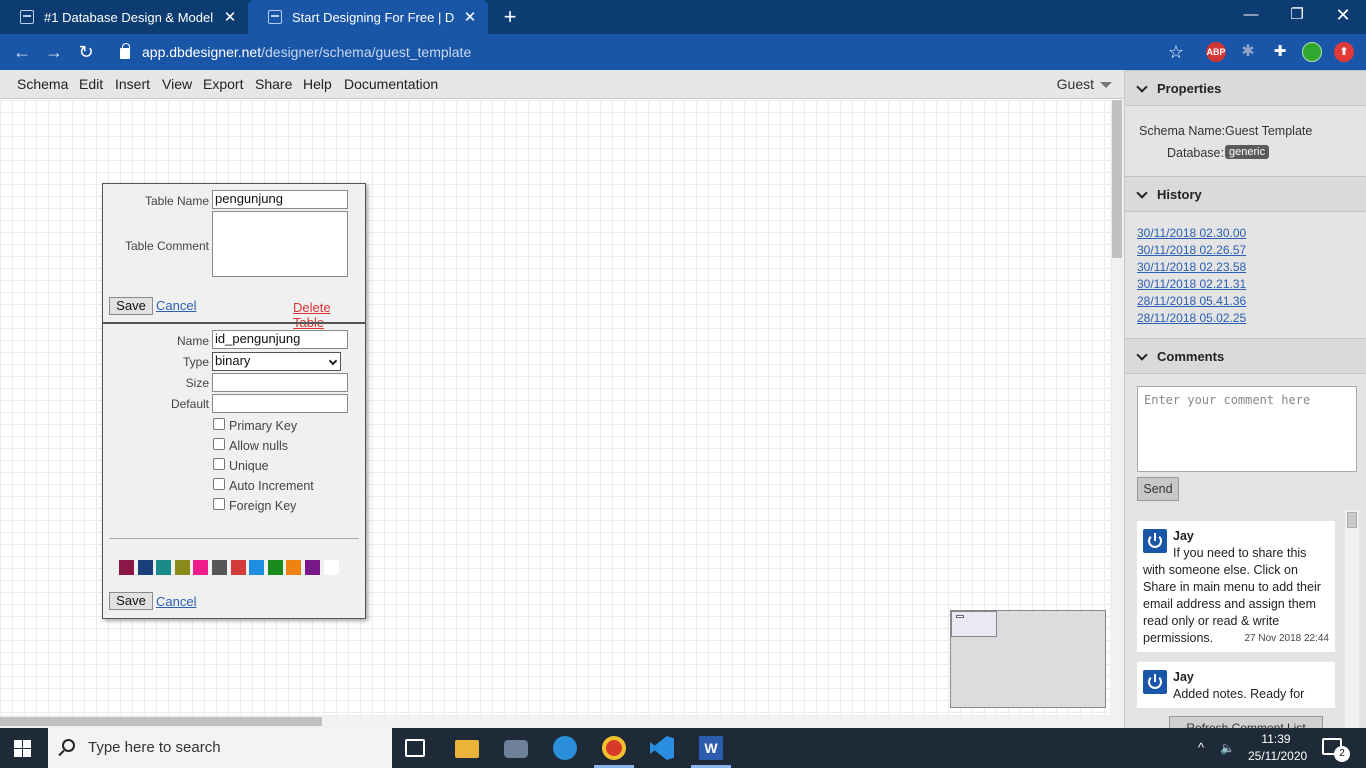 This screenshot has width=1366, height=768. I want to click on bookmark-star-icon: ☆, so click(1176, 52).